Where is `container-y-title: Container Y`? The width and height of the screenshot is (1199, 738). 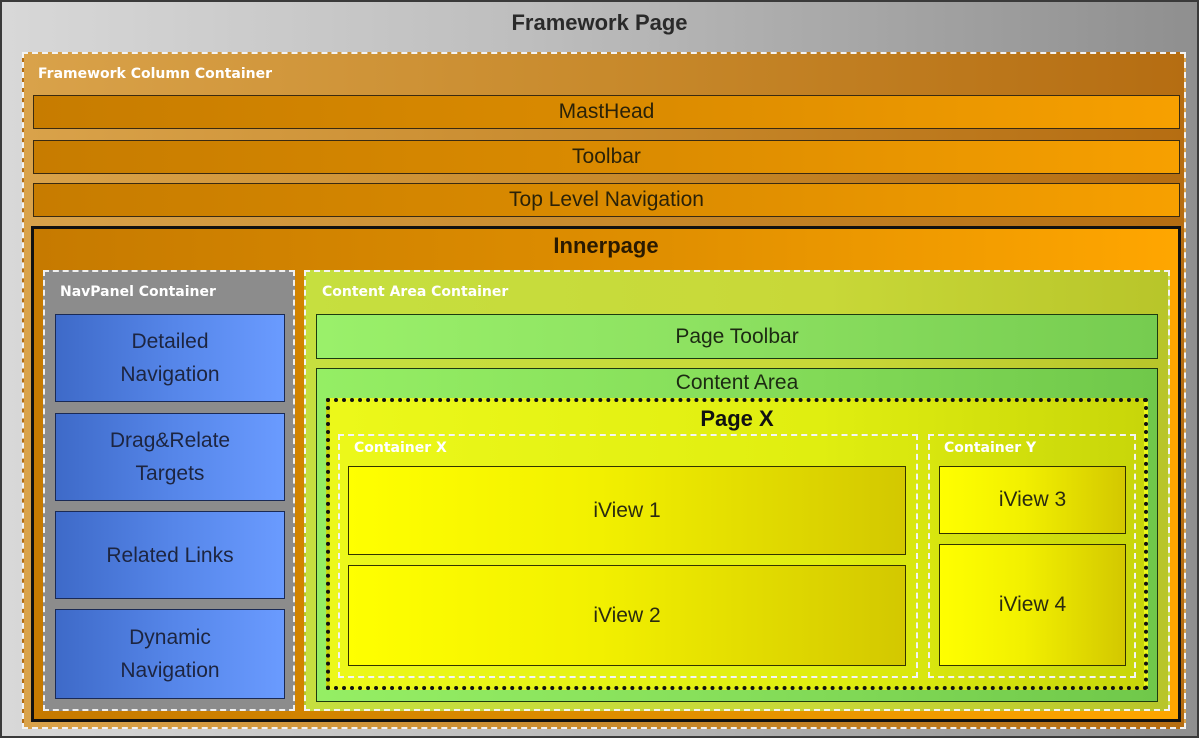
container-y-title: Container Y is located at coordinates (990, 448).